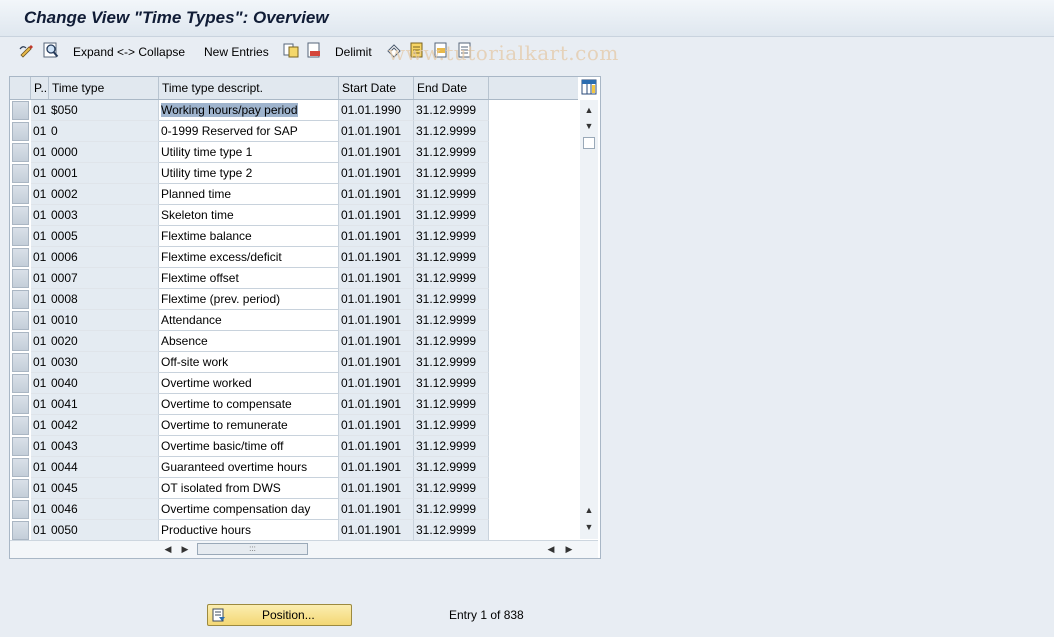 This screenshot has width=1054, height=637. I want to click on vertical-scrollbar: ▲ ▼ ▲ ▼, so click(589, 319).